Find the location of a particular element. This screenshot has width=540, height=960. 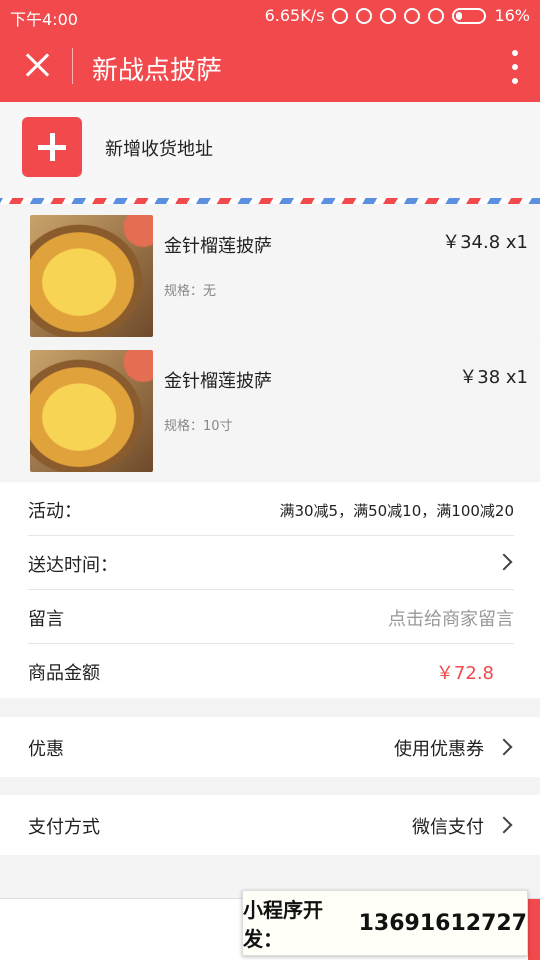

close-icon is located at coordinates (37, 65).